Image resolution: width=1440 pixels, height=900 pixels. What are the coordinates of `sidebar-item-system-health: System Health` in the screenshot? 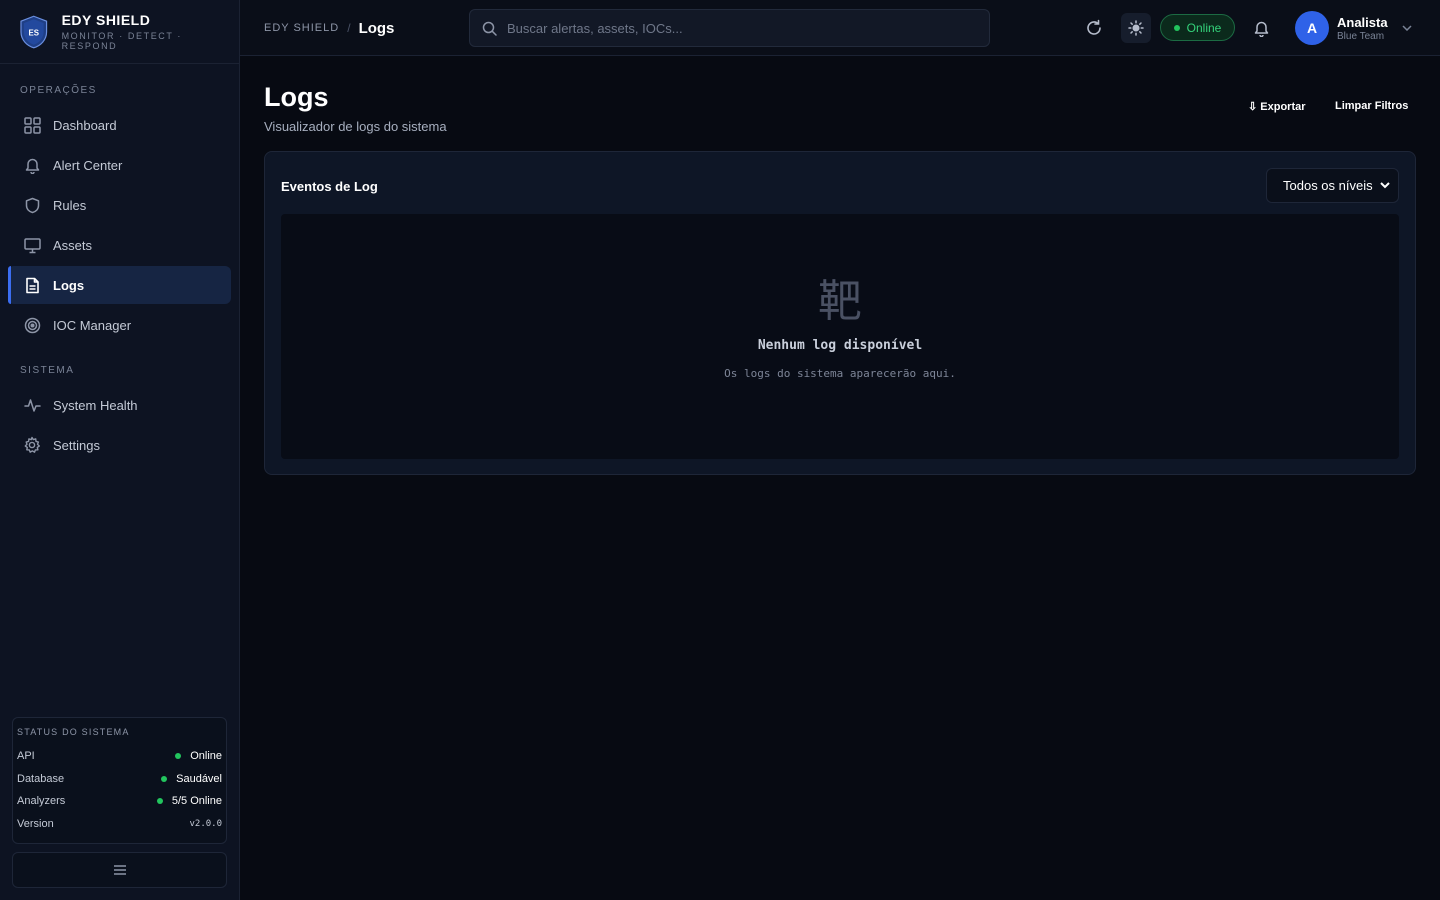 It's located at (119, 405).